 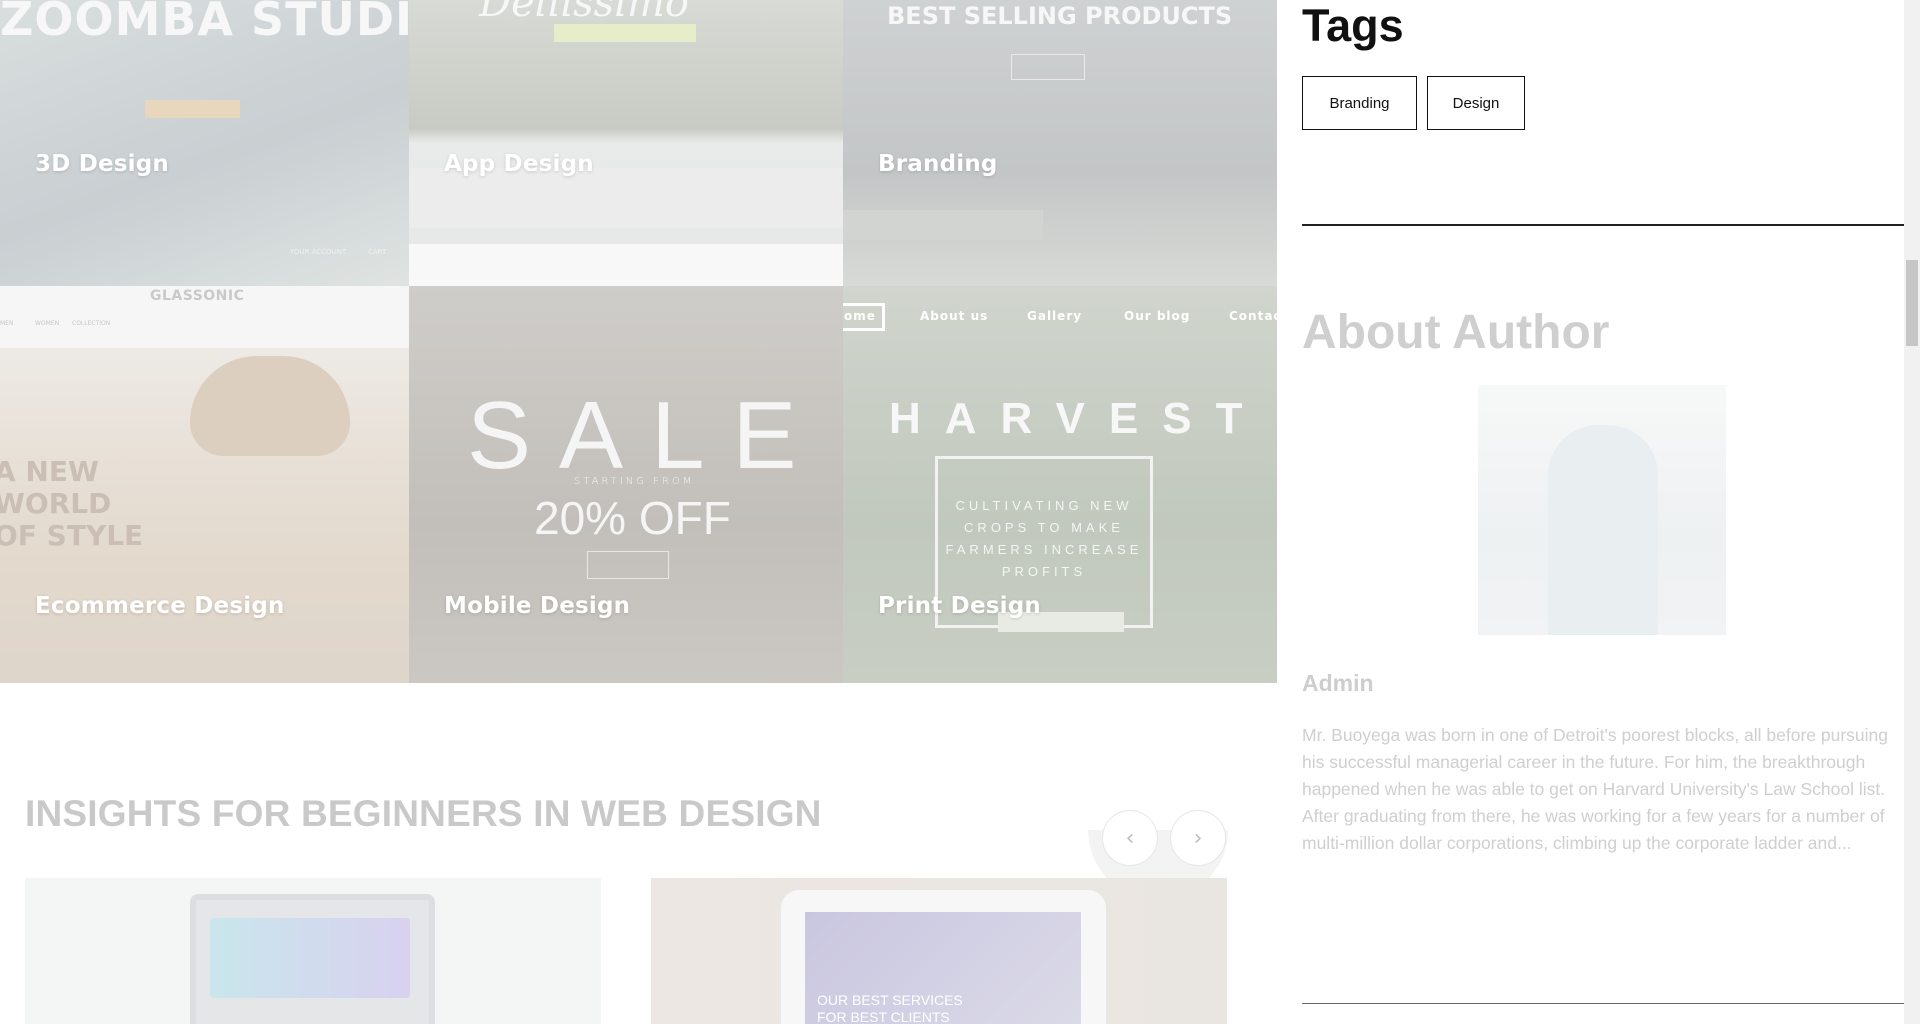 What do you see at coordinates (537, 606) in the screenshot?
I see `tile-caption: Mobile Design` at bounding box center [537, 606].